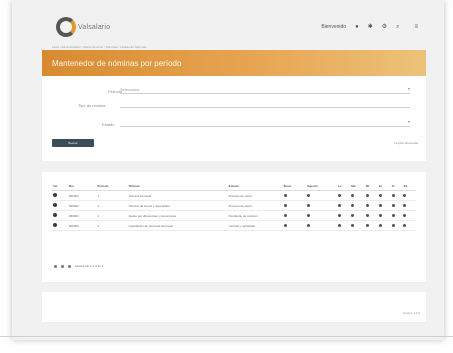  Describe the element at coordinates (55, 266) in the screenshot. I see `first-page-icon` at that location.